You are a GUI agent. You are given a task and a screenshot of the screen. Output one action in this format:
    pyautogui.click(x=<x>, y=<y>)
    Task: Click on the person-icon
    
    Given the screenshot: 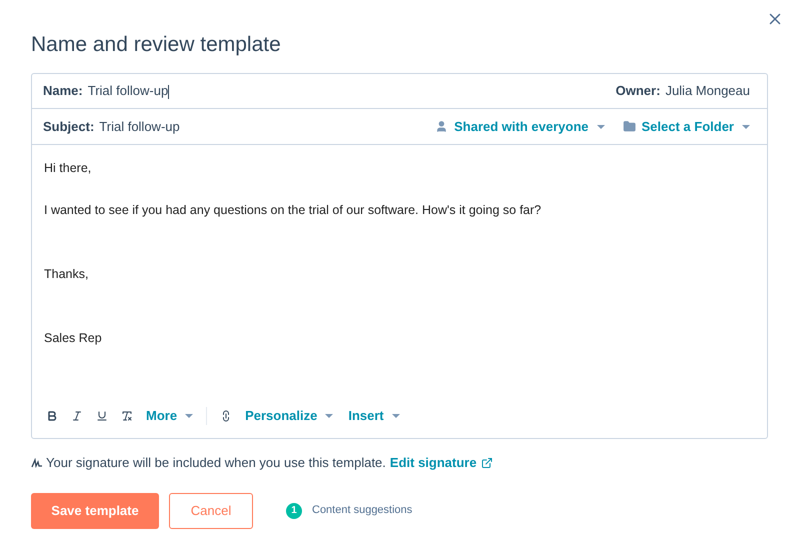 What is the action you would take?
    pyautogui.click(x=441, y=126)
    